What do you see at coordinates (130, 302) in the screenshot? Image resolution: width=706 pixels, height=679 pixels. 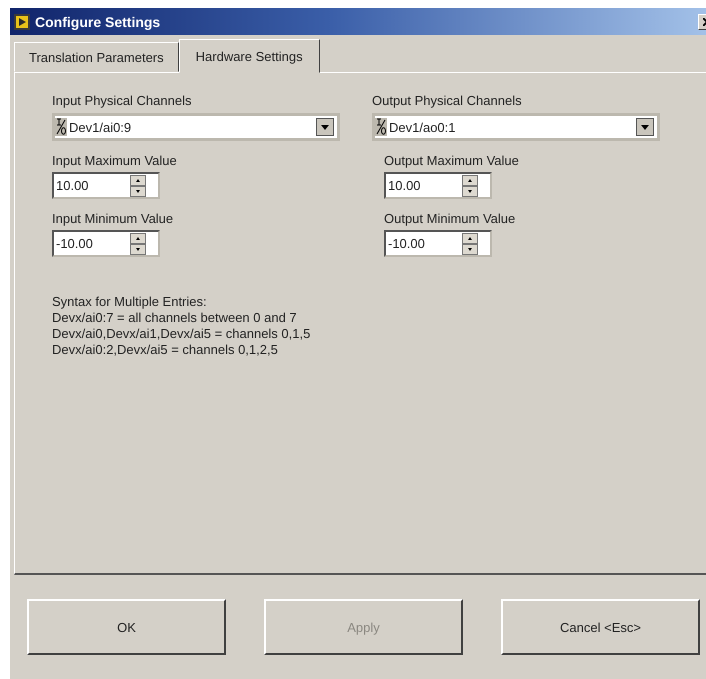 I see `help-text: Syntax for Multiple Entries:` at bounding box center [130, 302].